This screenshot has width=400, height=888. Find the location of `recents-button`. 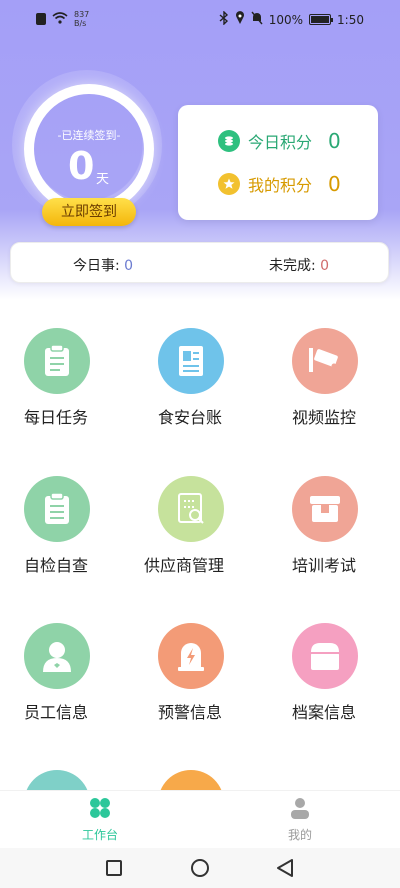

recents-button is located at coordinates (114, 868).